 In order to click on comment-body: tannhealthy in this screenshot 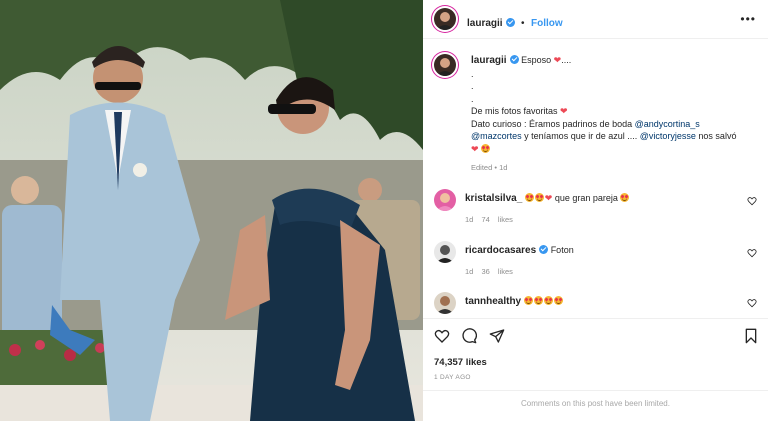, I will do `click(514, 301)`.